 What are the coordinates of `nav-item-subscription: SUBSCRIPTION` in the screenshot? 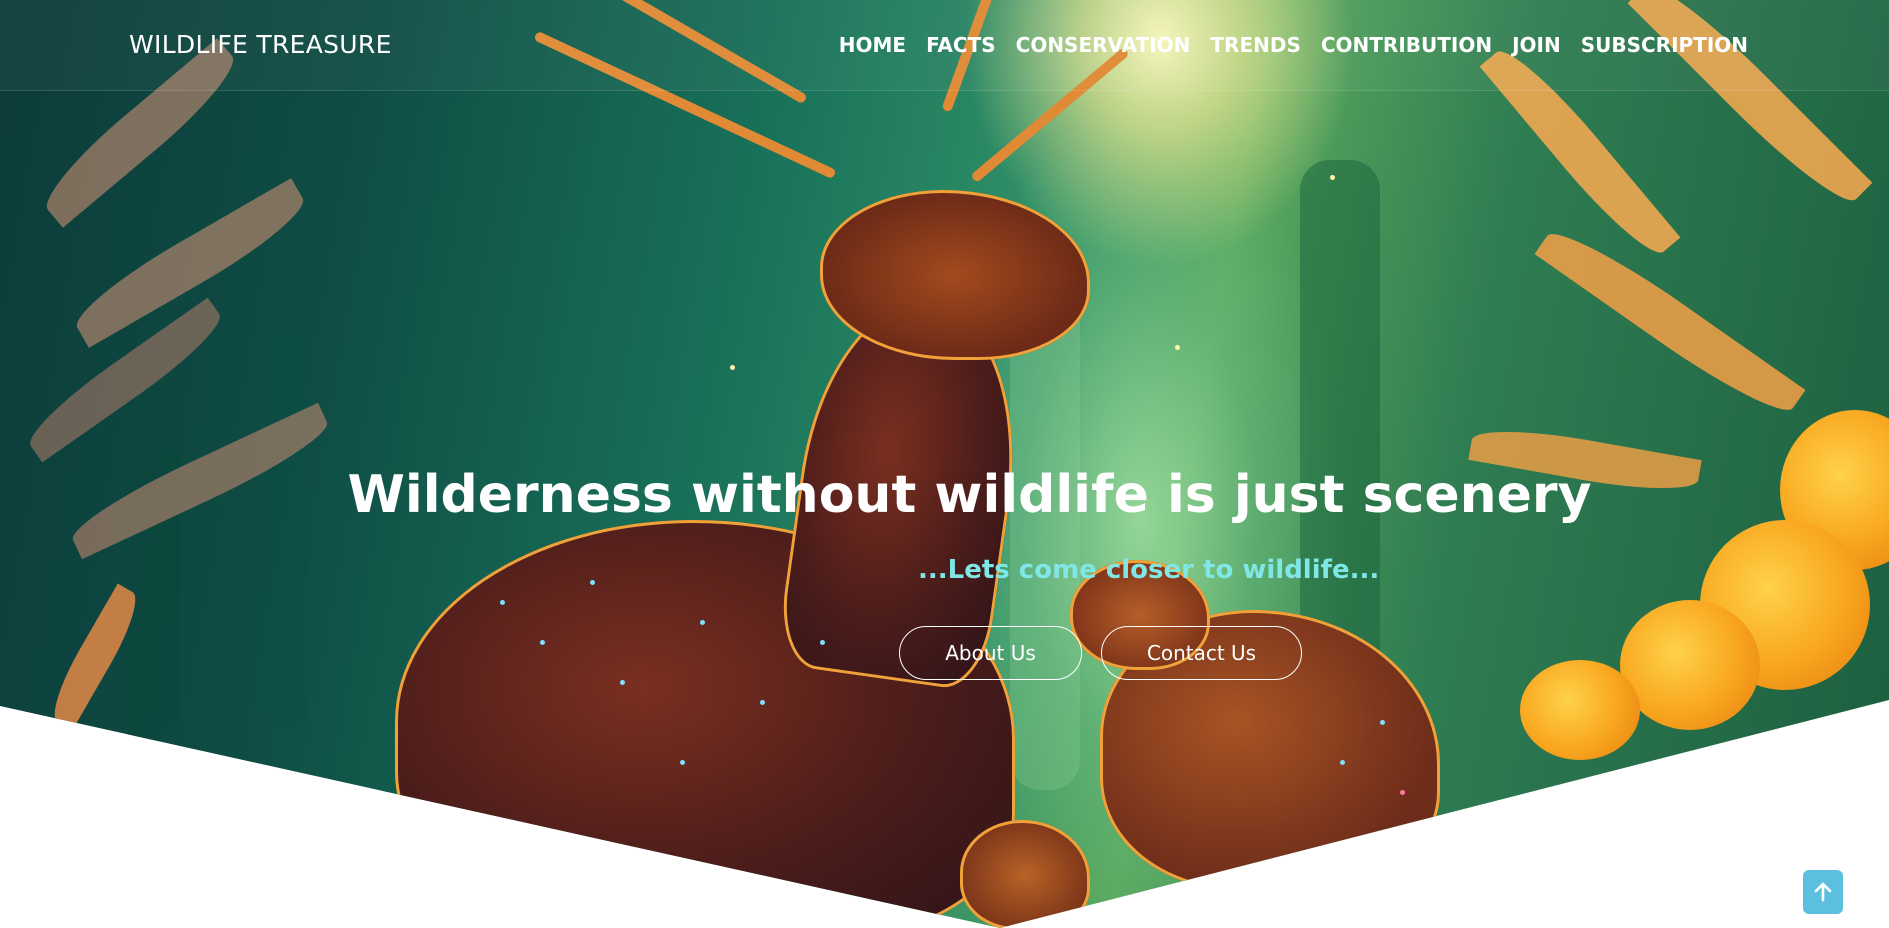 It's located at (1664, 45).